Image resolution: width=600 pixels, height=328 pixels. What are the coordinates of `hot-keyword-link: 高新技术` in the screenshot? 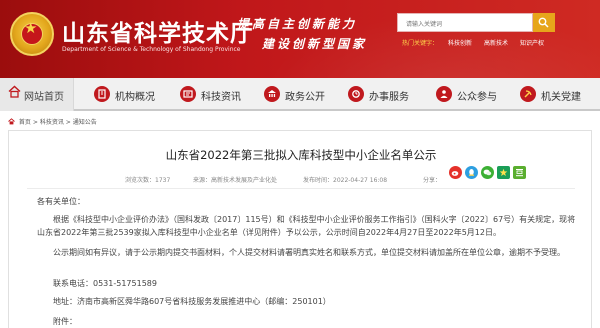 It's located at (496, 42).